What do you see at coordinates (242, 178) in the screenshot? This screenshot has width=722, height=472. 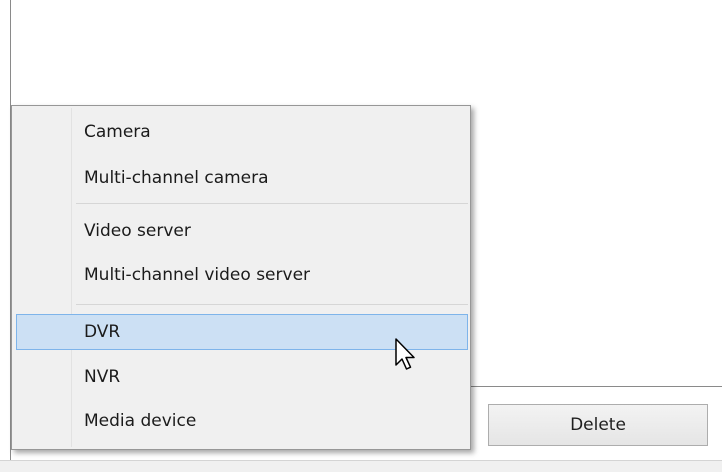 I see `menu-item-multi-channel-camera: Multi-channel camera` at bounding box center [242, 178].